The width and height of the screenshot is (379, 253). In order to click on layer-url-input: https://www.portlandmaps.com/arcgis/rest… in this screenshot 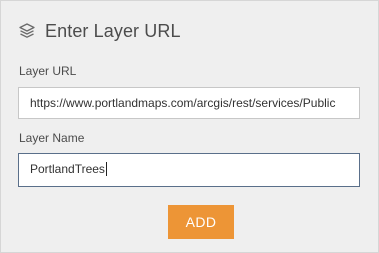, I will do `click(189, 103)`.